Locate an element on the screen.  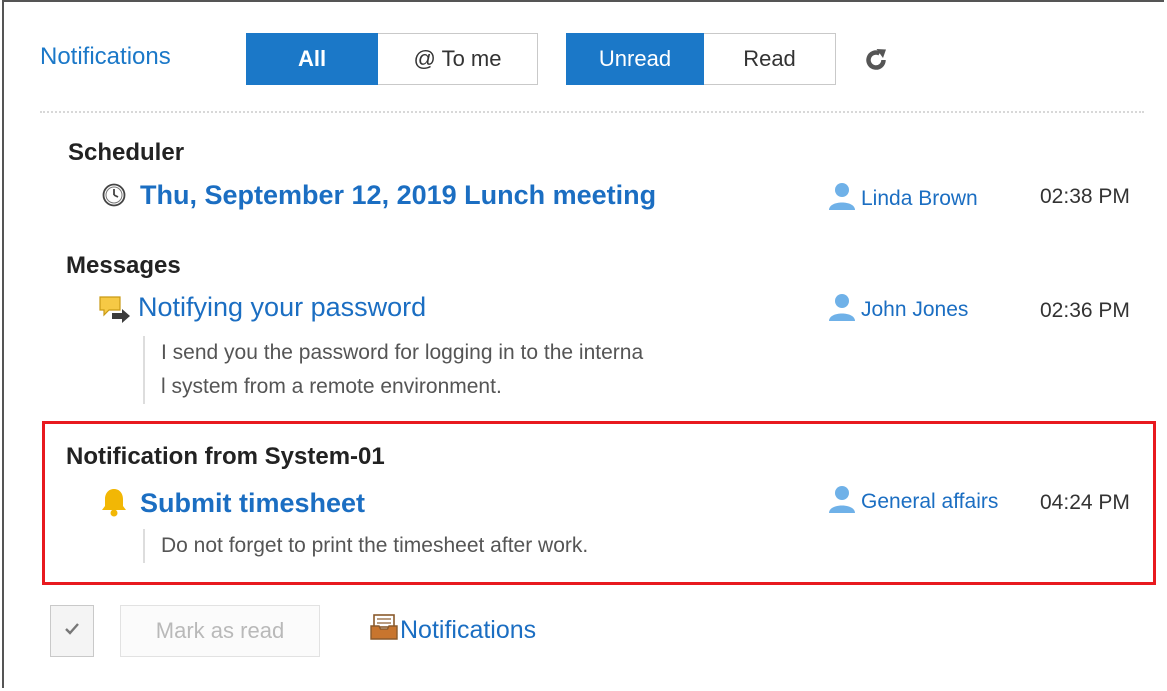
clock-icon is located at coordinates (114, 197).